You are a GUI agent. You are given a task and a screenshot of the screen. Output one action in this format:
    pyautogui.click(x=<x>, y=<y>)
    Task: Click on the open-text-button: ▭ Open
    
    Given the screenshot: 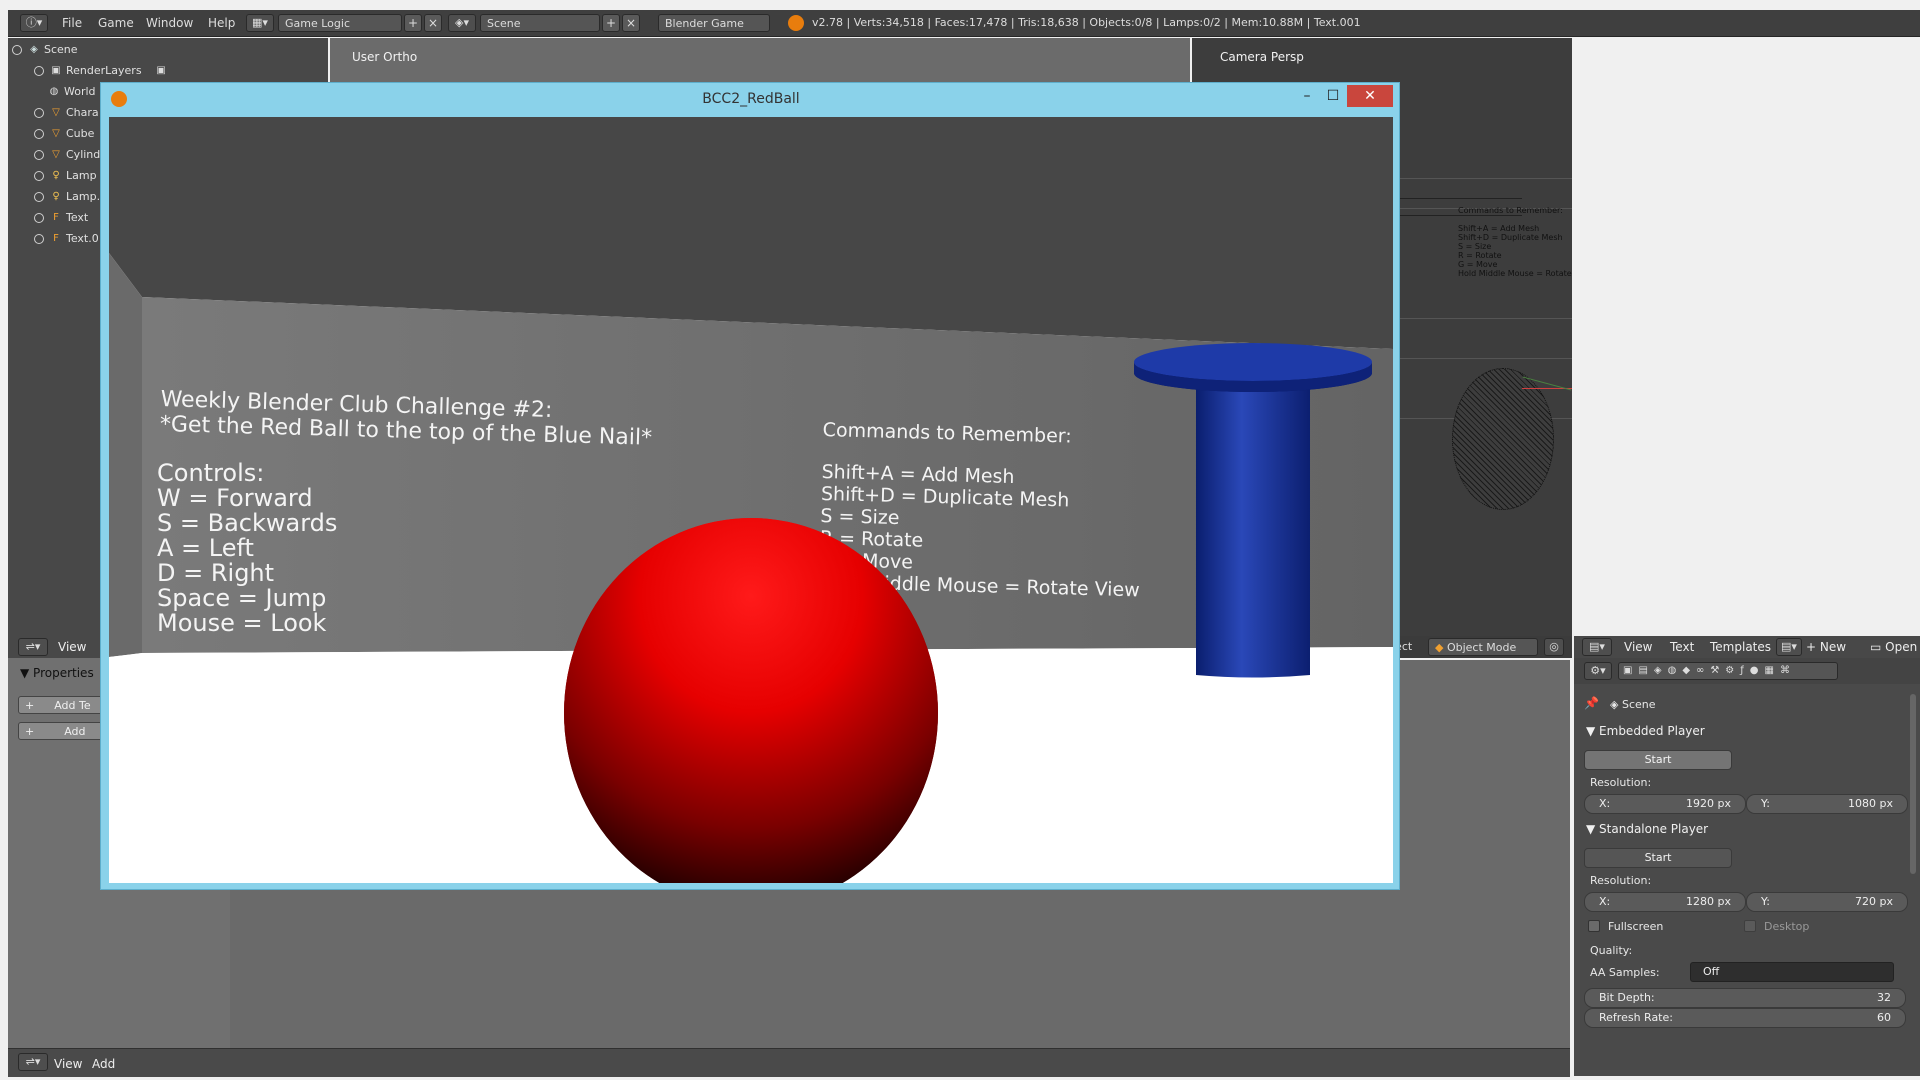 What is the action you would take?
    pyautogui.click(x=1893, y=647)
    